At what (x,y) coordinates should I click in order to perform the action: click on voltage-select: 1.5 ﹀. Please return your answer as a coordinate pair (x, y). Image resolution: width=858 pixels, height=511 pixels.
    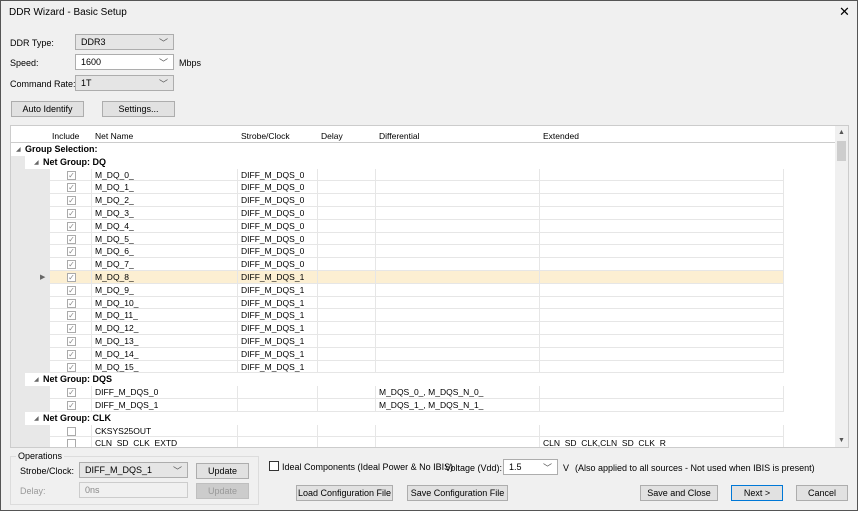
    Looking at the image, I should click on (530, 467).